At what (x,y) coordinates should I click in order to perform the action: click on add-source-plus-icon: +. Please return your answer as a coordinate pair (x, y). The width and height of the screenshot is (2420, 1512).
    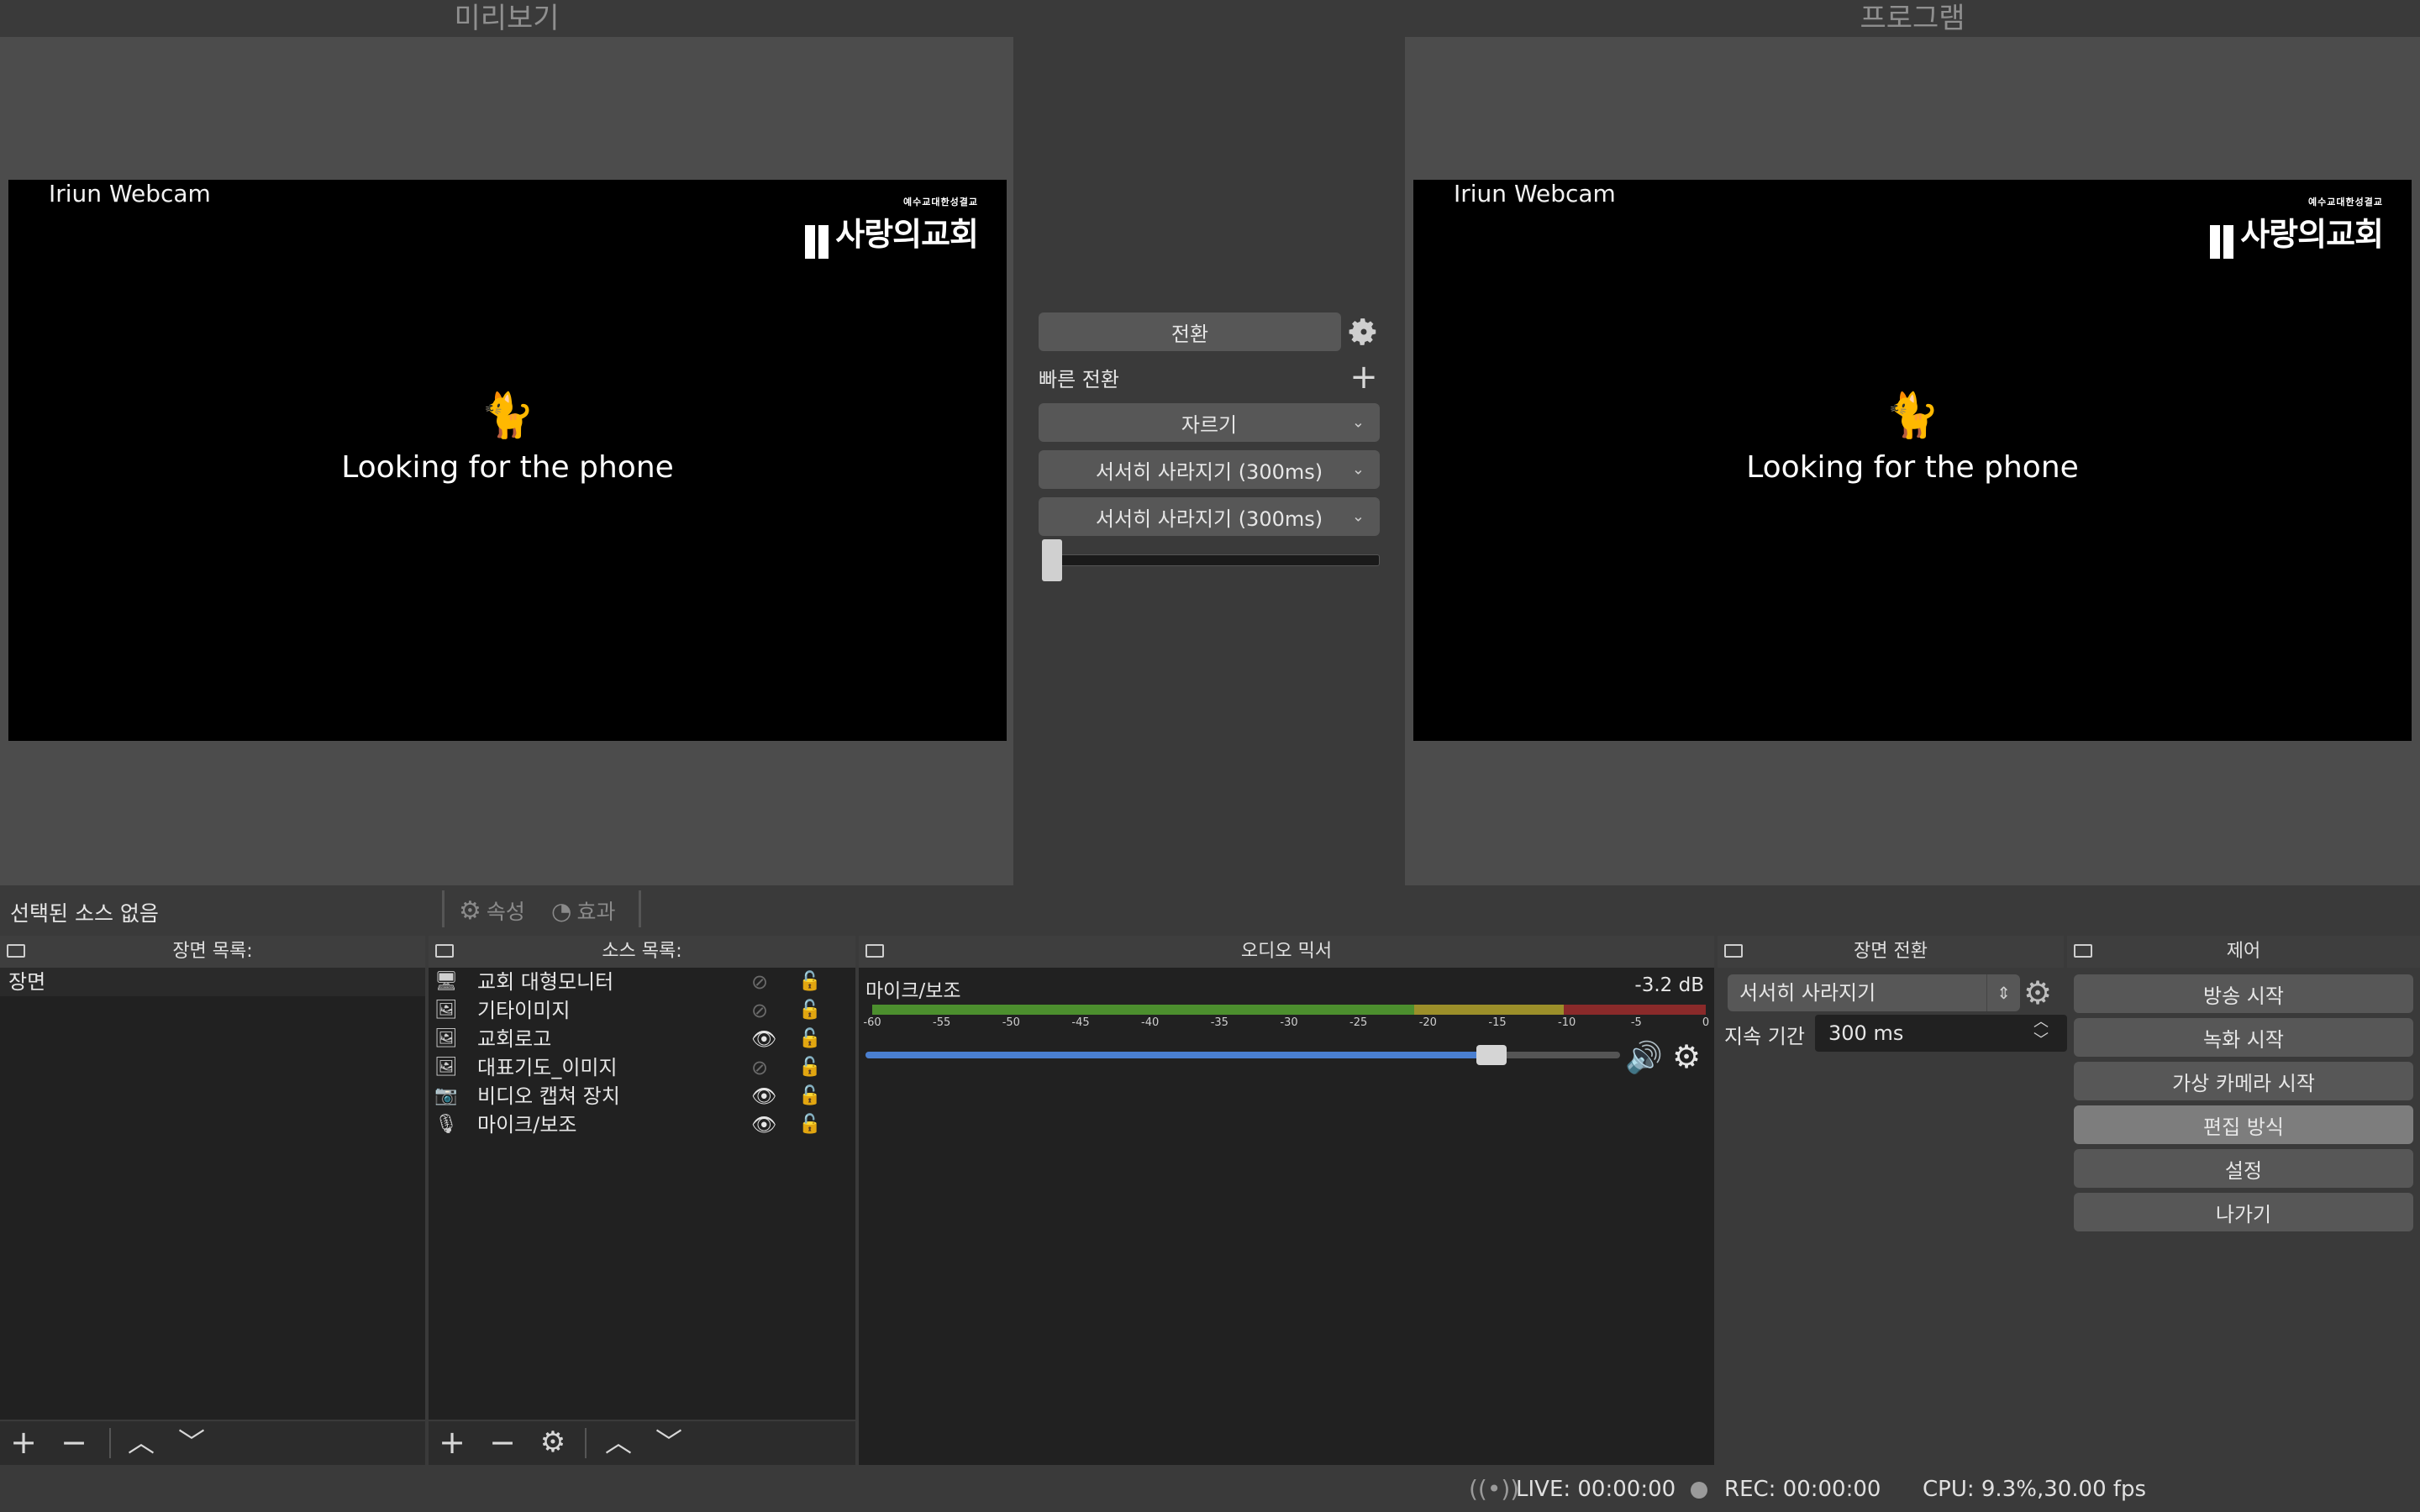
    Looking at the image, I should click on (452, 1442).